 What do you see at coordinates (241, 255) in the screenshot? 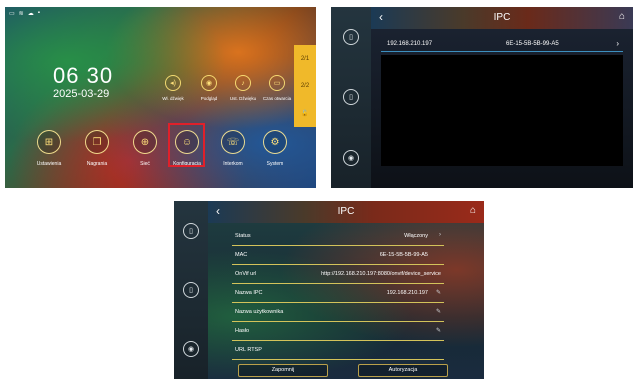
I see `row-label: MAC` at bounding box center [241, 255].